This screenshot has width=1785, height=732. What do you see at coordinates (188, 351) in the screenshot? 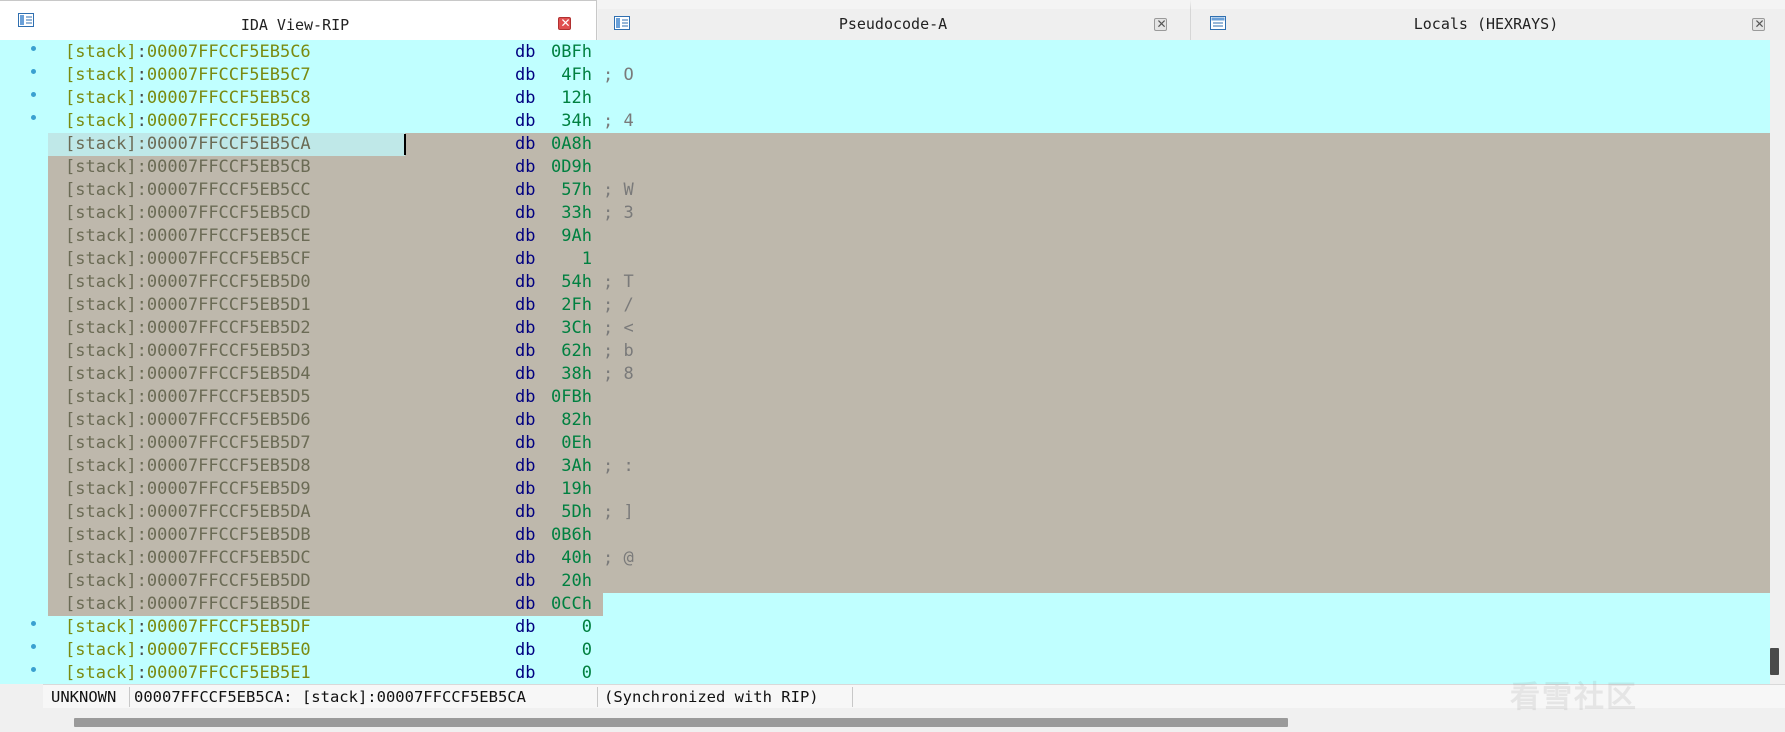
I see `row-address: [stack]:00007FFCCF5EB5D3` at bounding box center [188, 351].